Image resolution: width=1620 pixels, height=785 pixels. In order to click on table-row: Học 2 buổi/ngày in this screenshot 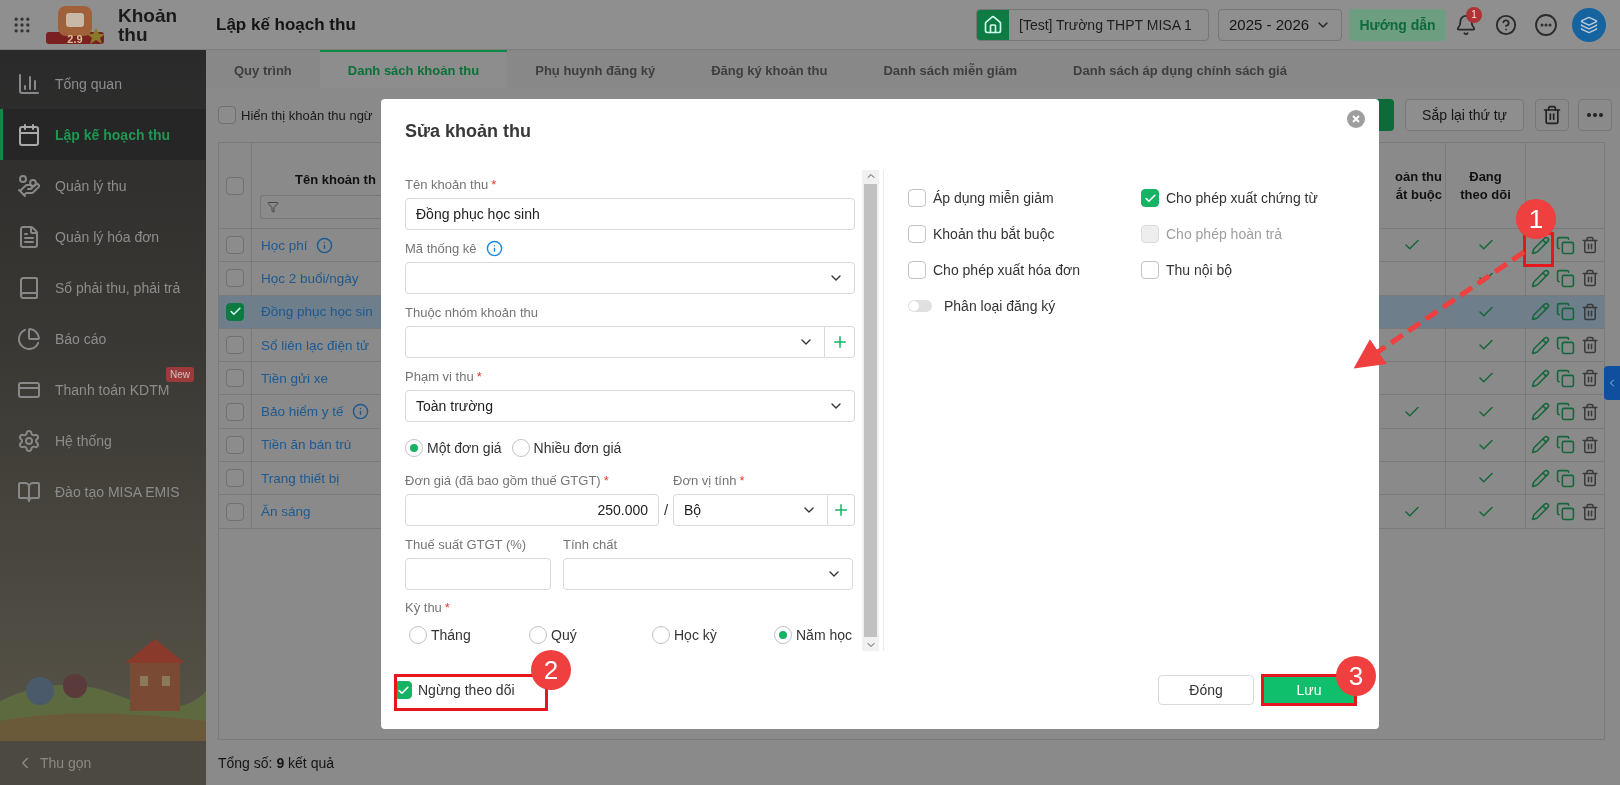, I will do `click(300, 279)`.